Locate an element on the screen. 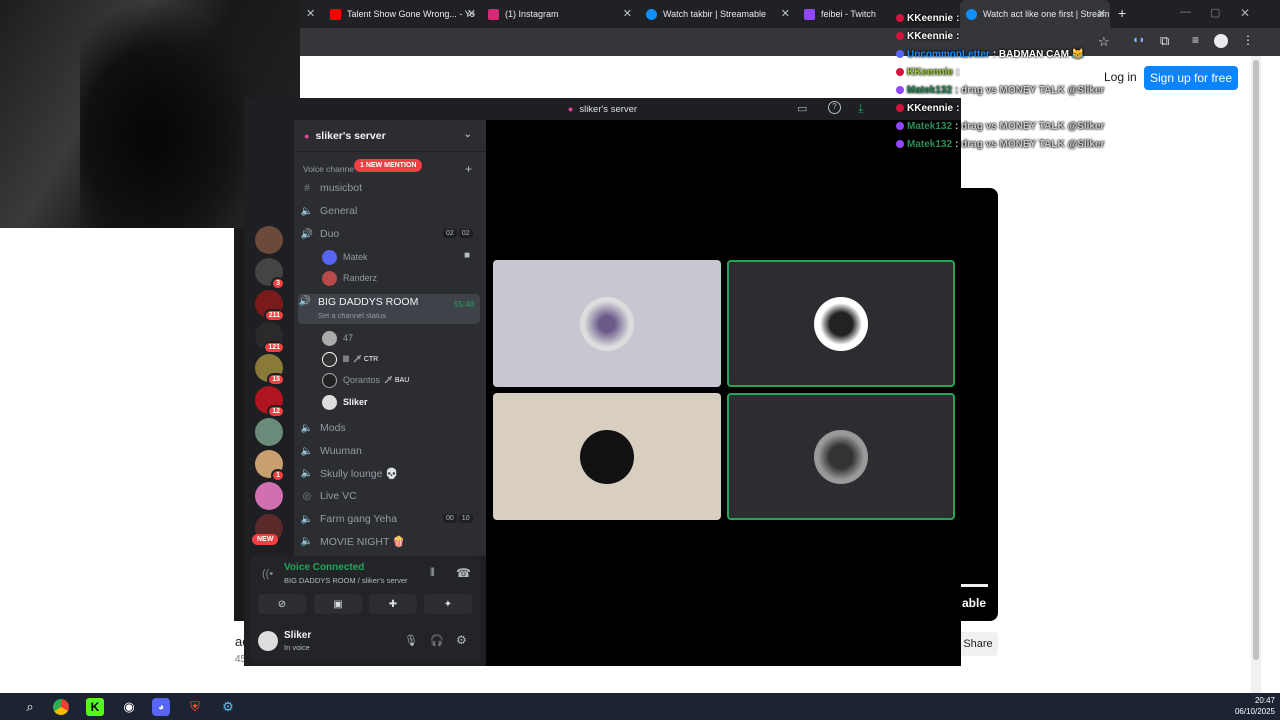 Image resolution: width=1280 pixels, height=720 pixels. tab-youtube: Talent Show Gone Wrong... - Yo ✕ is located at coordinates (403, 14).